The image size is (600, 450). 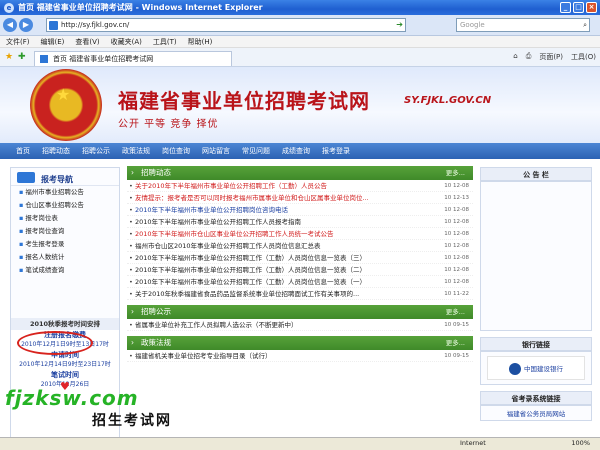 What do you see at coordinates (65, 257) in the screenshot?
I see `sidebar-item: 报名人数统计` at bounding box center [65, 257].